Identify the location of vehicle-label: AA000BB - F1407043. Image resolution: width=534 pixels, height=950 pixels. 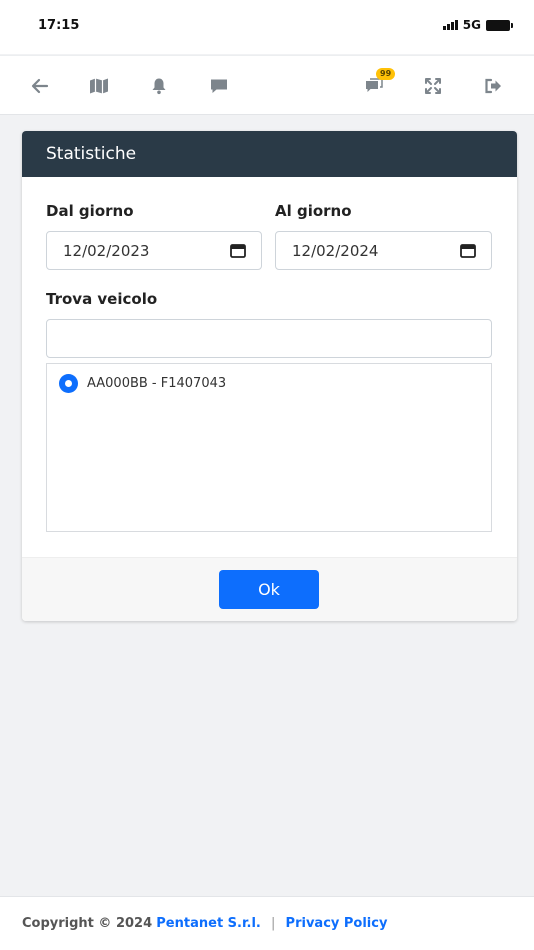
(157, 383).